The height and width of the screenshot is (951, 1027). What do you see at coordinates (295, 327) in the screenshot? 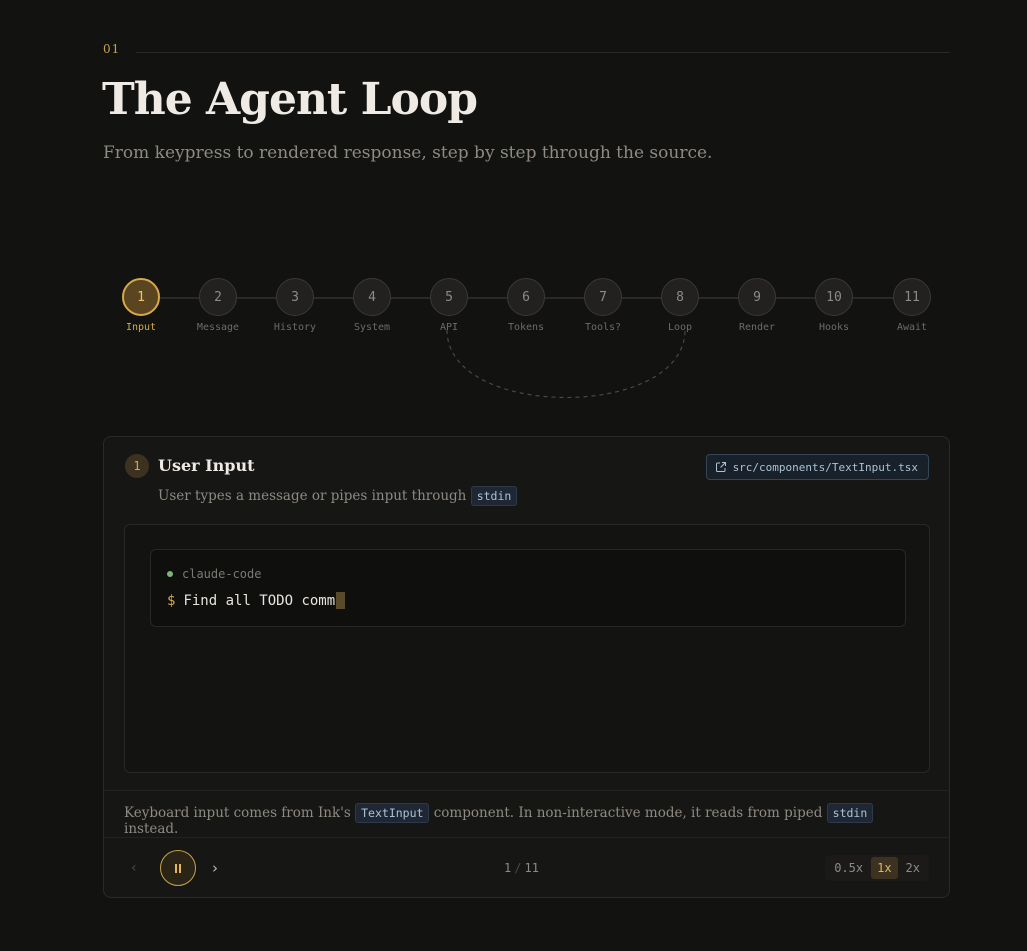
I see `step-label: History` at bounding box center [295, 327].